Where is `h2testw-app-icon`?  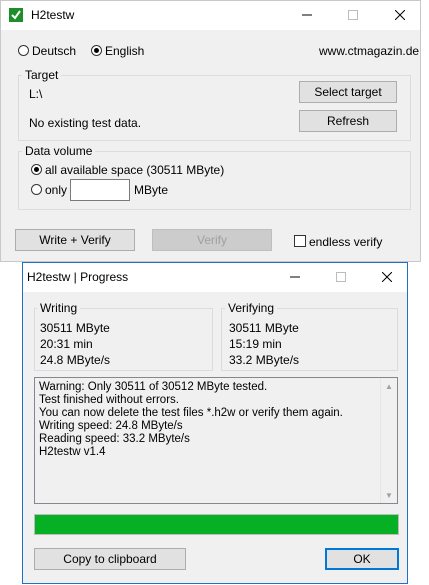
h2testw-app-icon is located at coordinates (16, 15).